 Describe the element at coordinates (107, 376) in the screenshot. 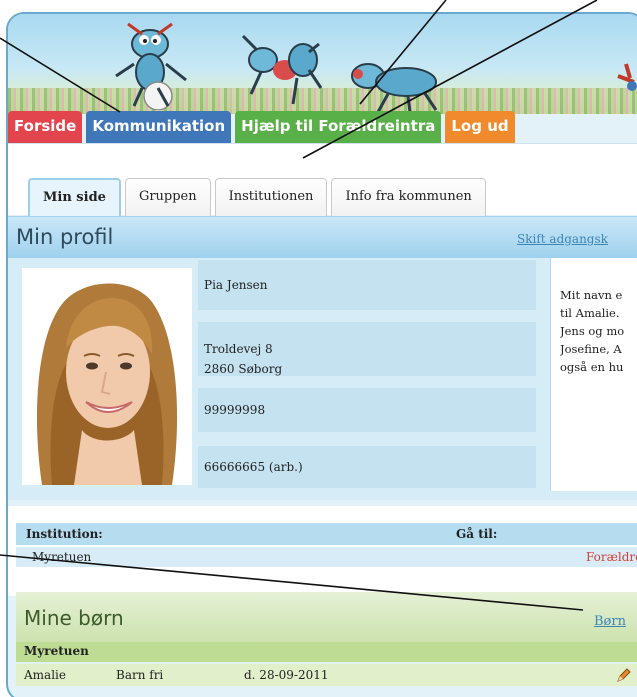

I see `profile-photo` at that location.